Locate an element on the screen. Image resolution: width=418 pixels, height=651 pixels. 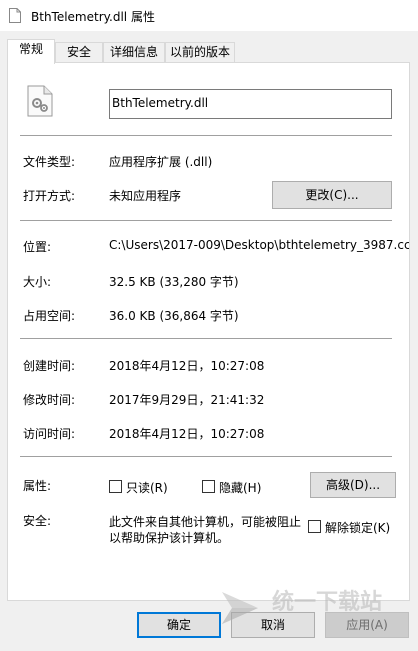
file-type-label: 文件类型: is located at coordinates (49, 162).